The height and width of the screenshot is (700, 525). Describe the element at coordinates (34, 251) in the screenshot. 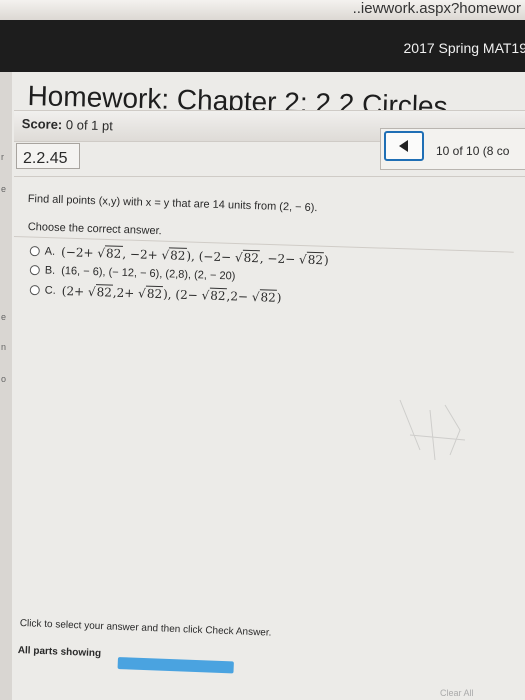

I see `radio-button-a` at that location.